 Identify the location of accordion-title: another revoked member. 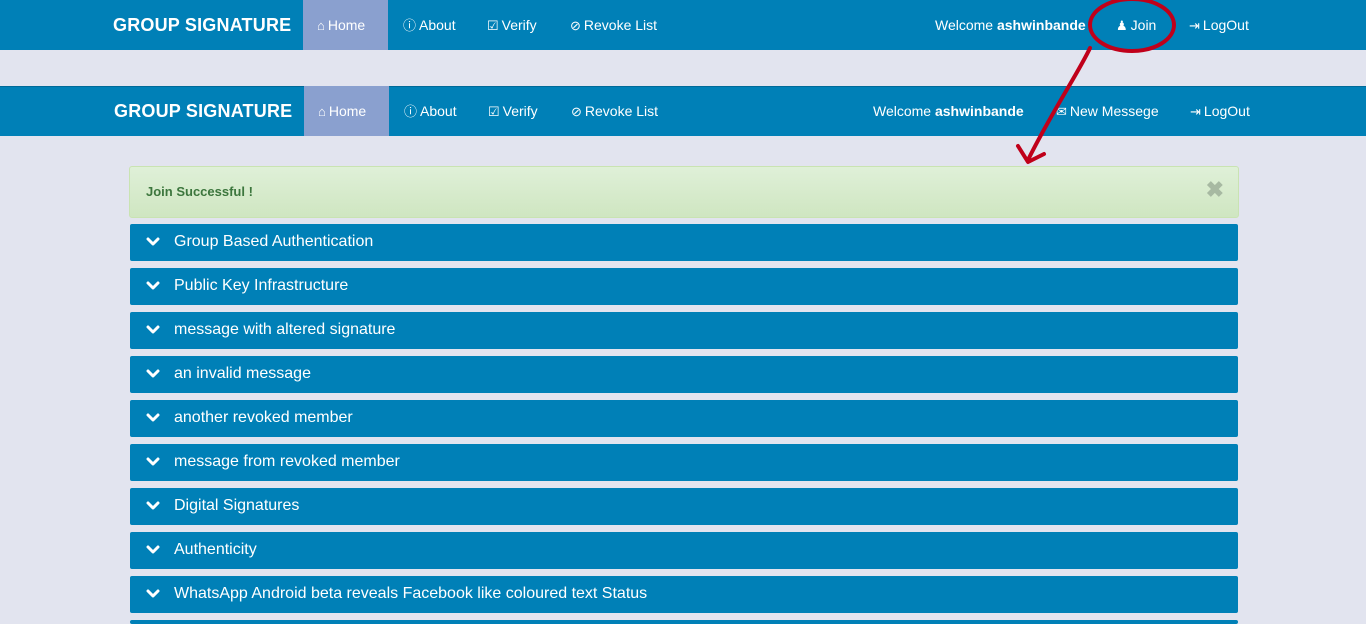
(263, 417).